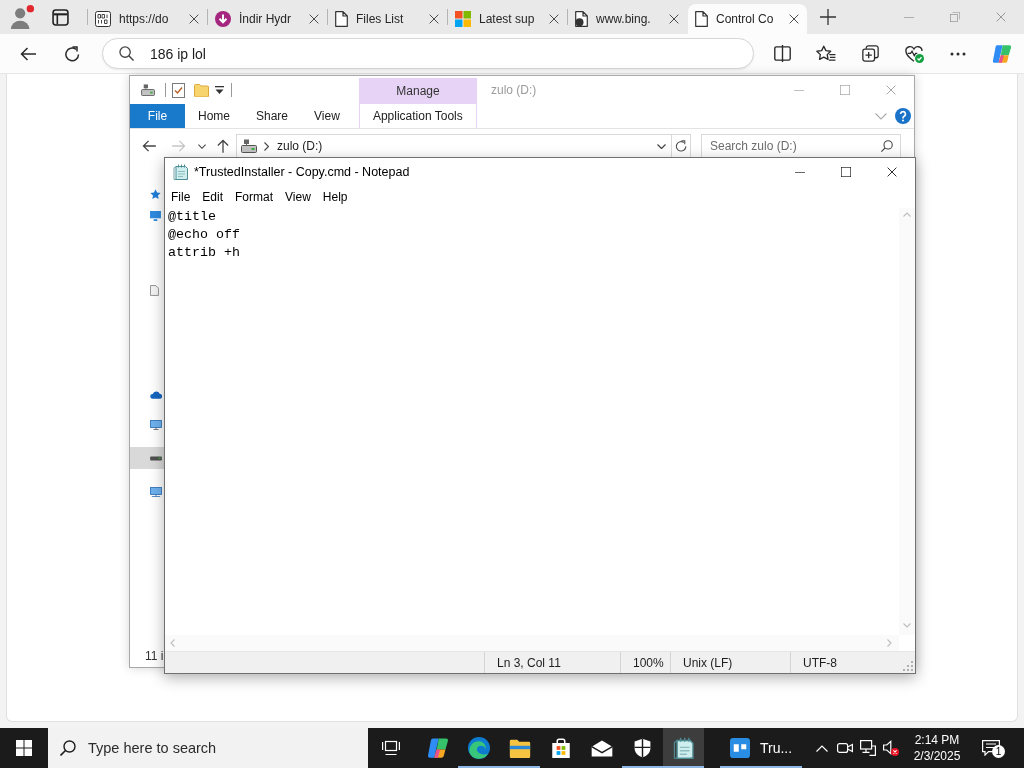 The width and height of the screenshot is (1024, 768). What do you see at coordinates (914, 53) in the screenshot?
I see `heart-check-icon` at bounding box center [914, 53].